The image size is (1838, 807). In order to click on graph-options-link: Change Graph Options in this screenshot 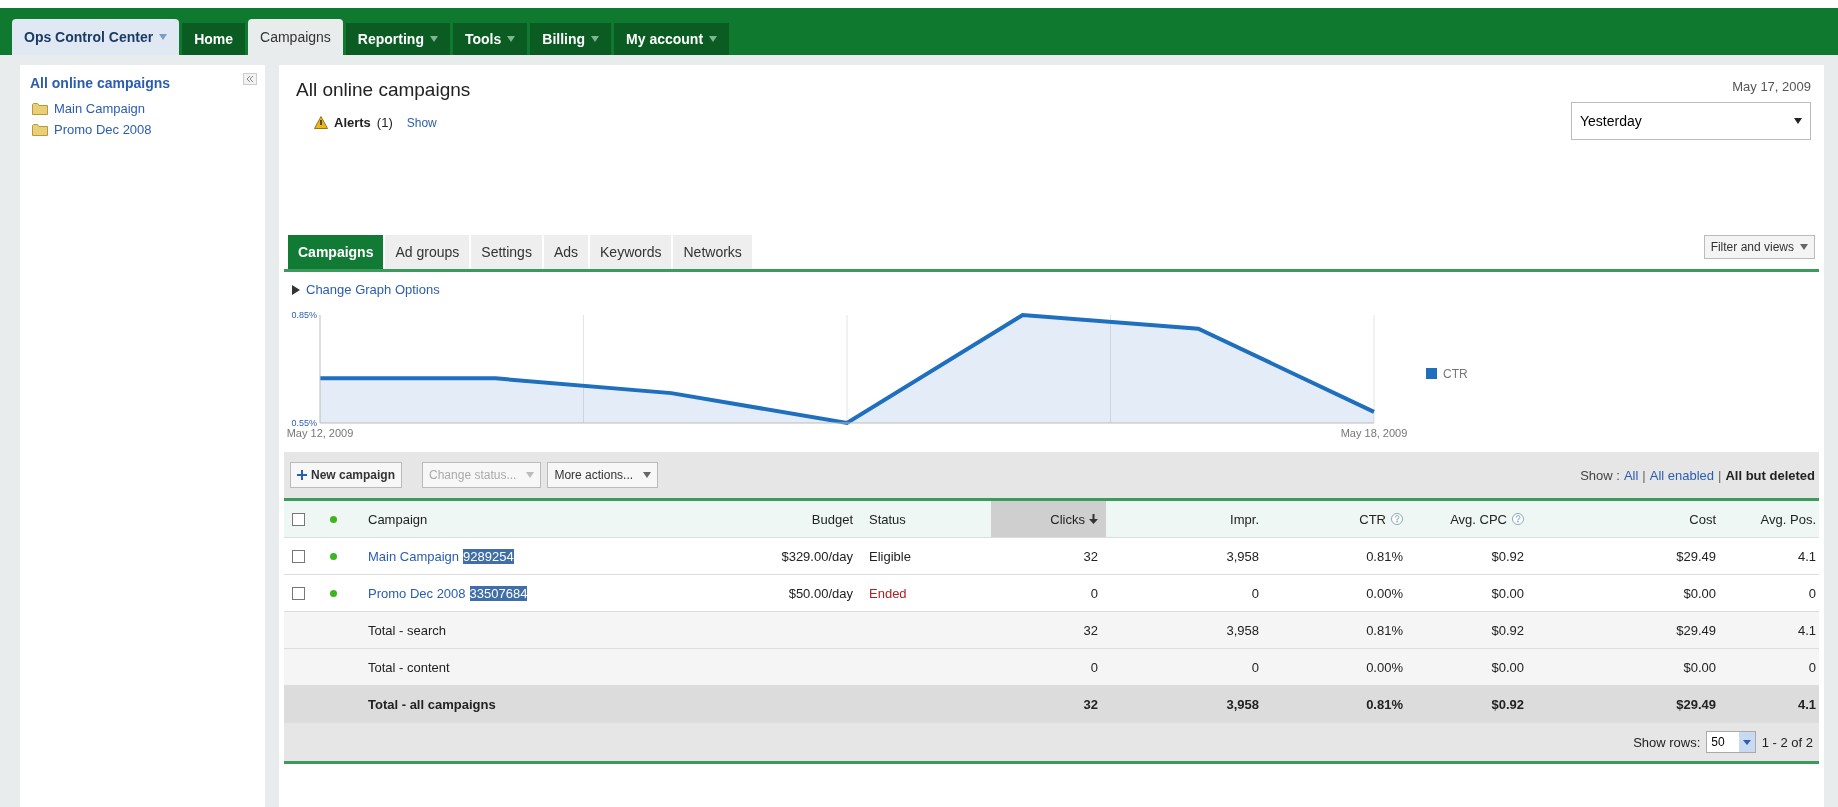, I will do `click(373, 289)`.